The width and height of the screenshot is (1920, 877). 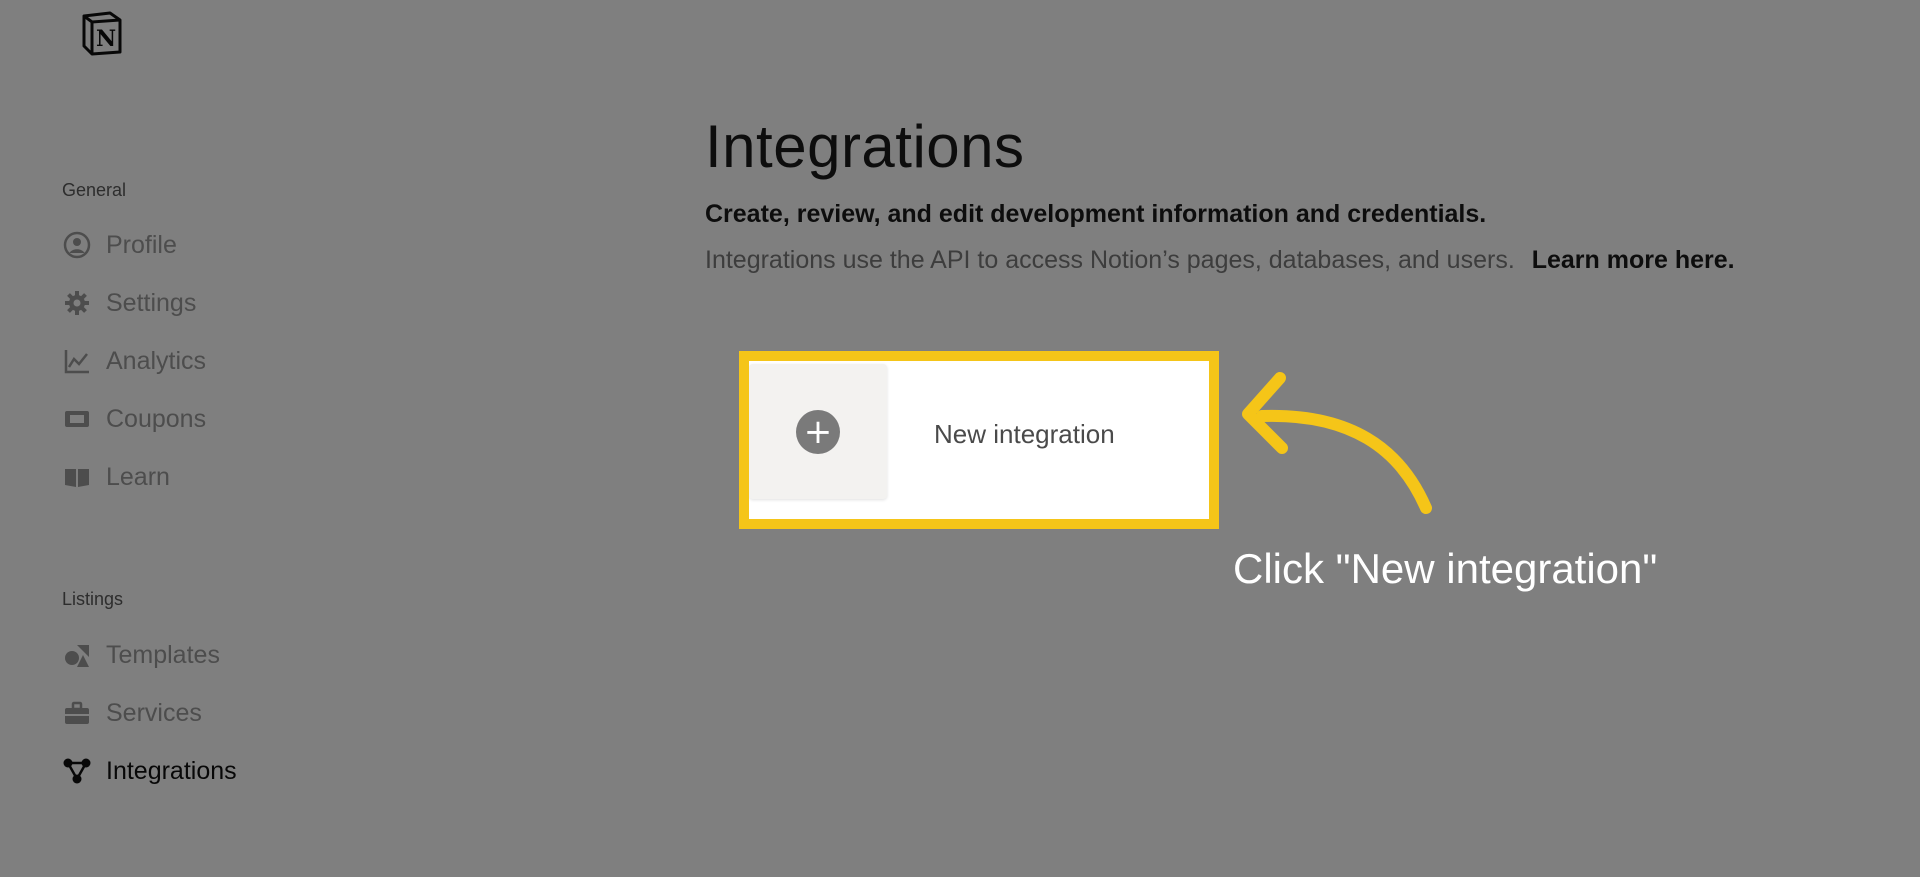 I want to click on sidebar-item-services: Services, so click(x=132, y=713).